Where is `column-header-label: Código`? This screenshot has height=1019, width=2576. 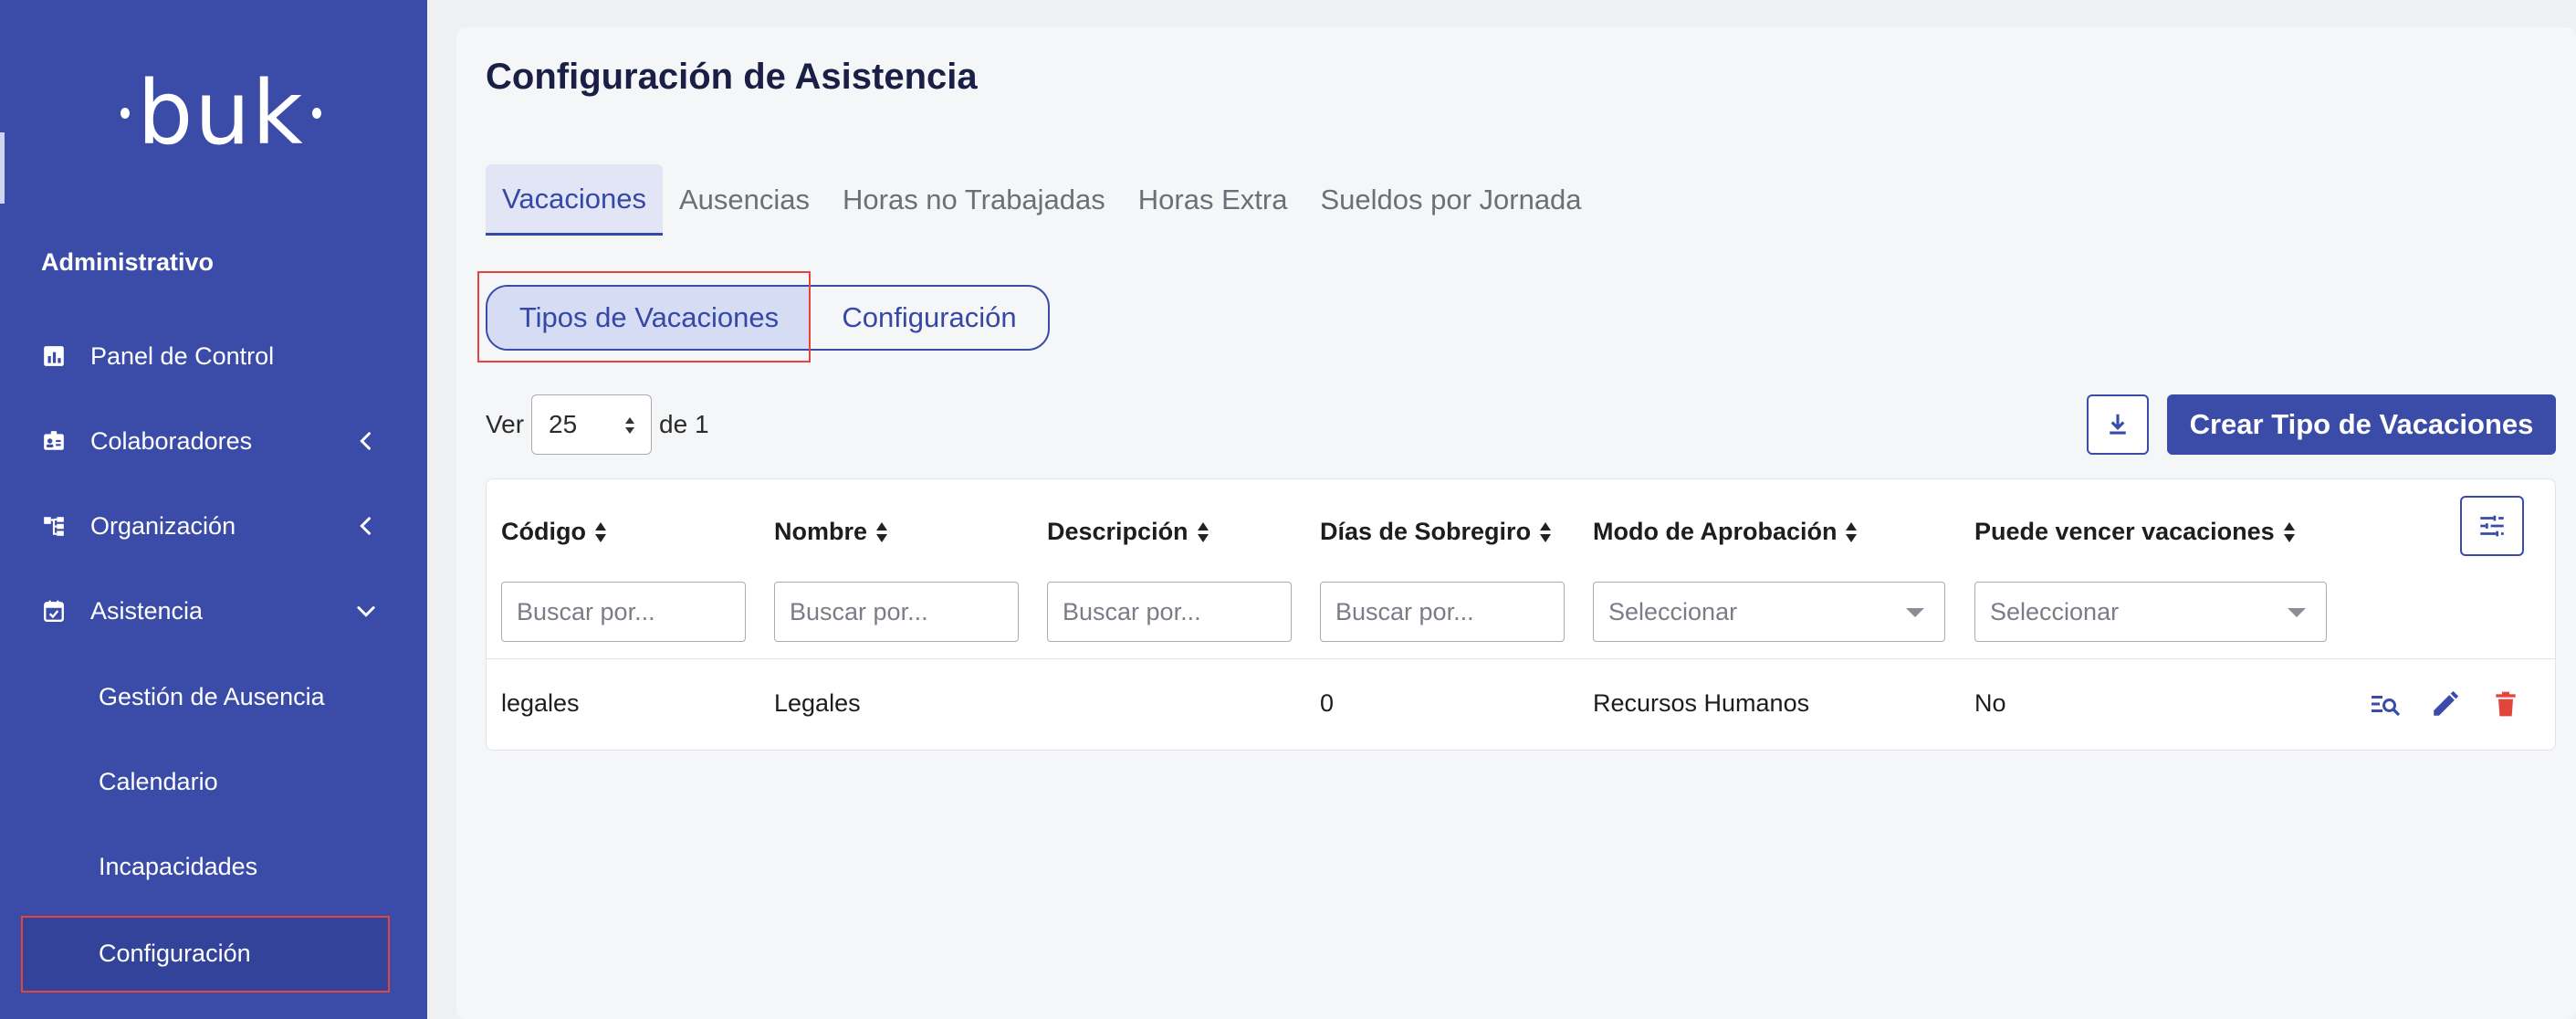 column-header-label: Código is located at coordinates (543, 531).